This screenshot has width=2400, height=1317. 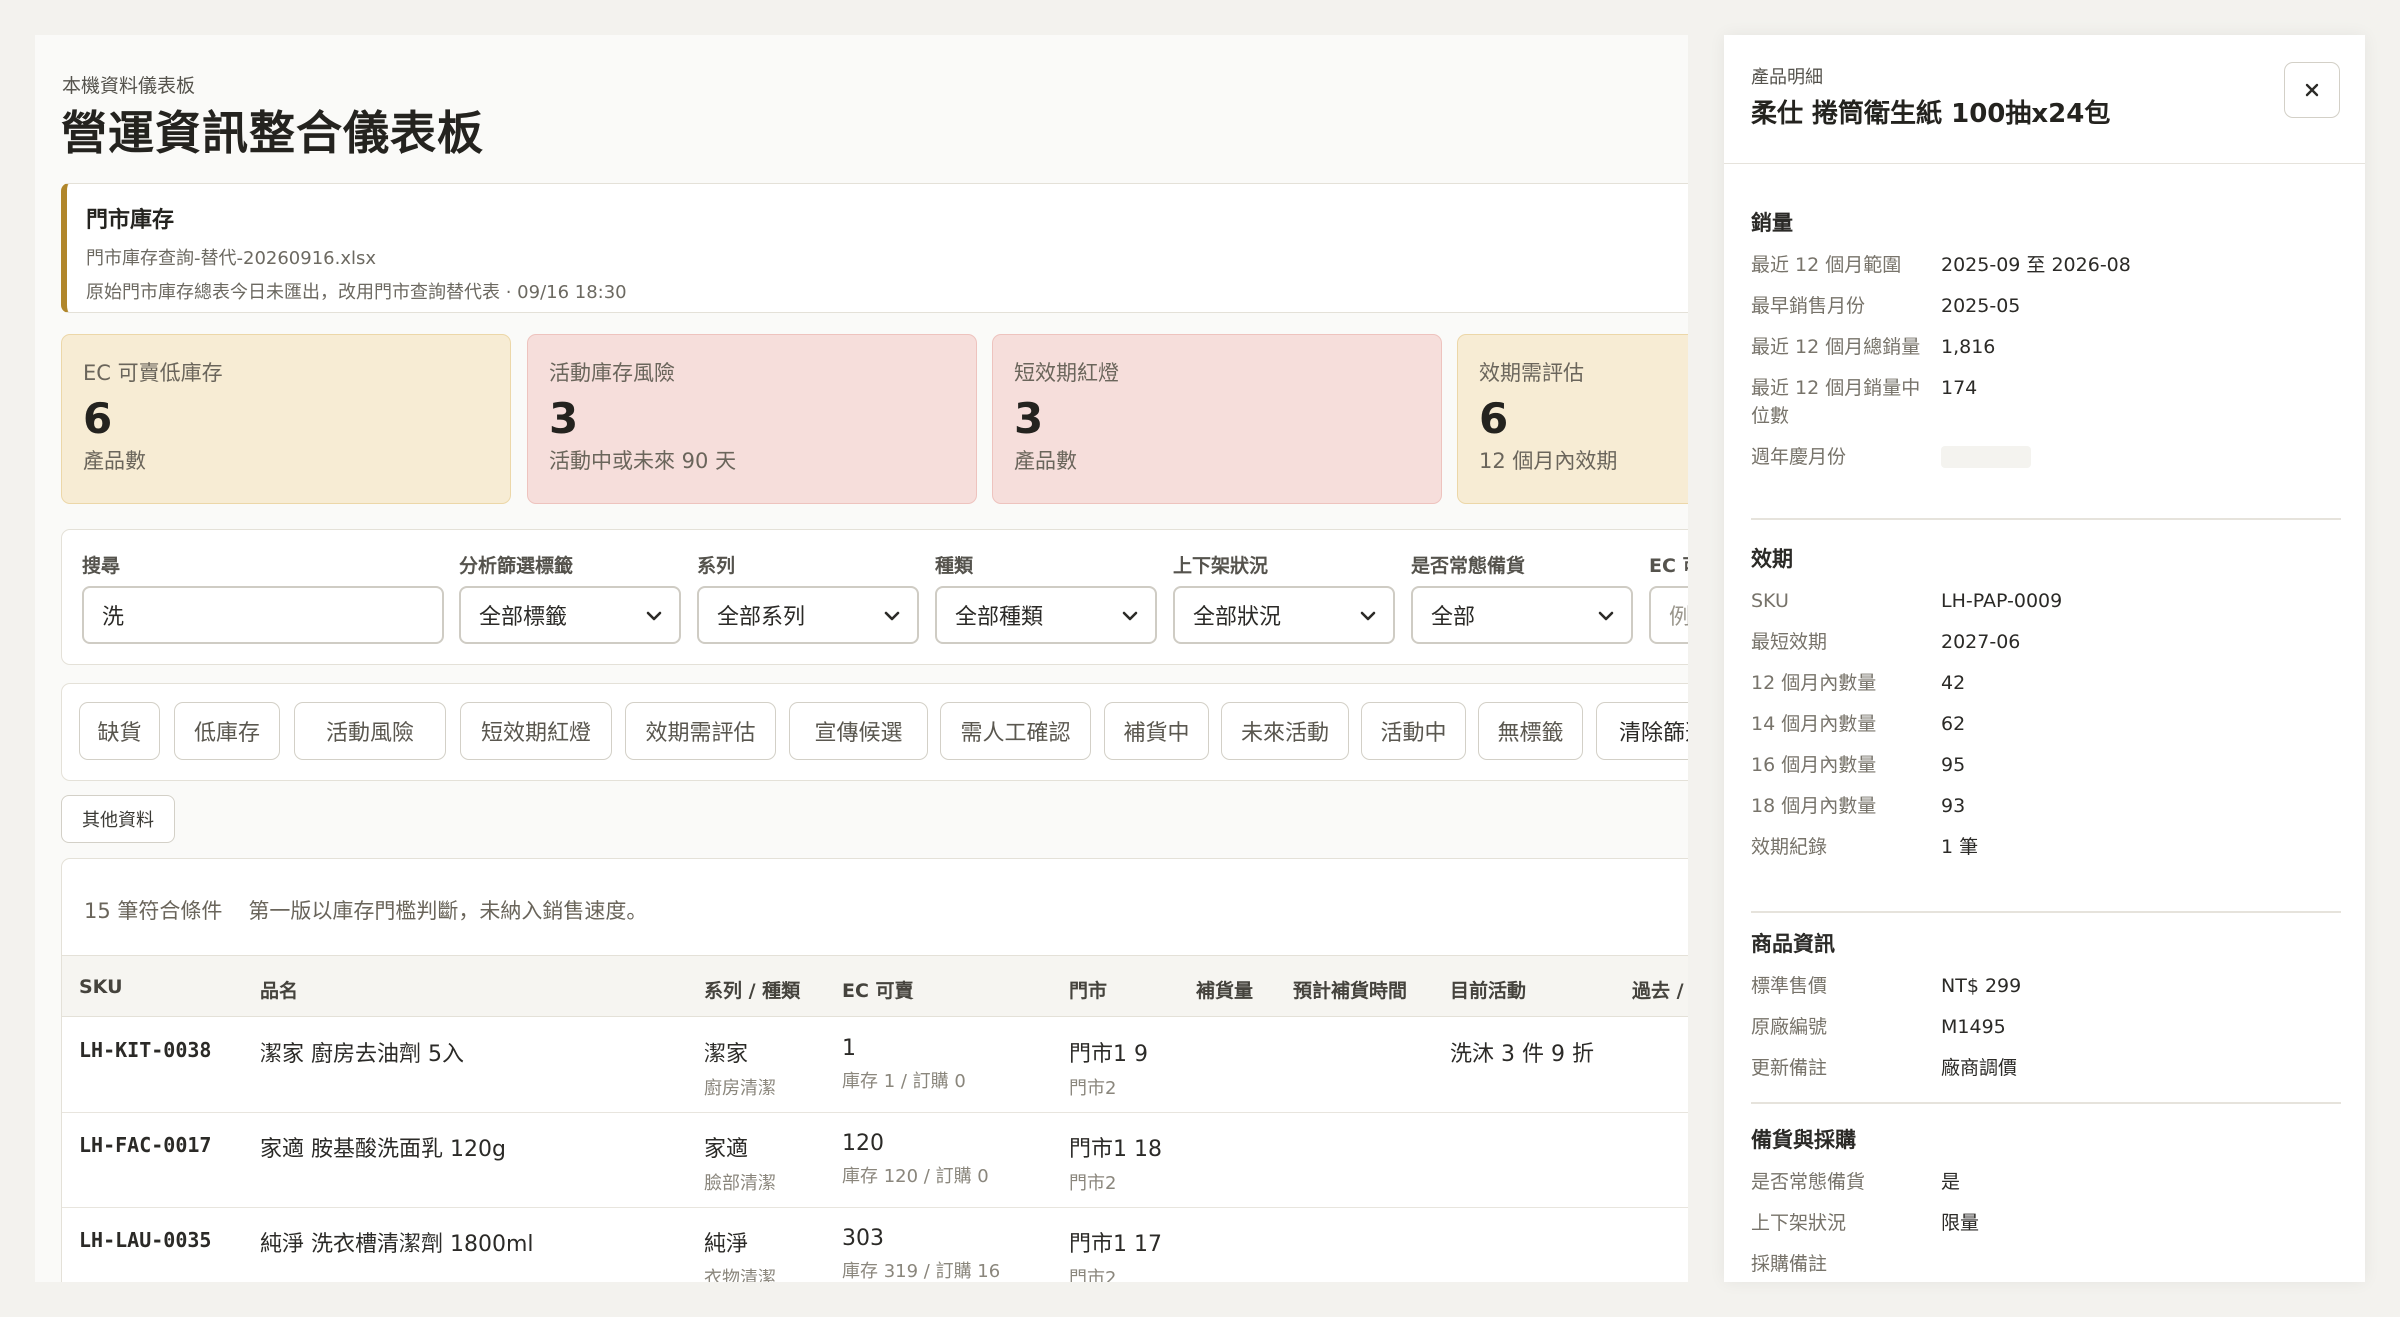 What do you see at coordinates (1224, 989) in the screenshot?
I see `col-restock-qty: 補貨量` at bounding box center [1224, 989].